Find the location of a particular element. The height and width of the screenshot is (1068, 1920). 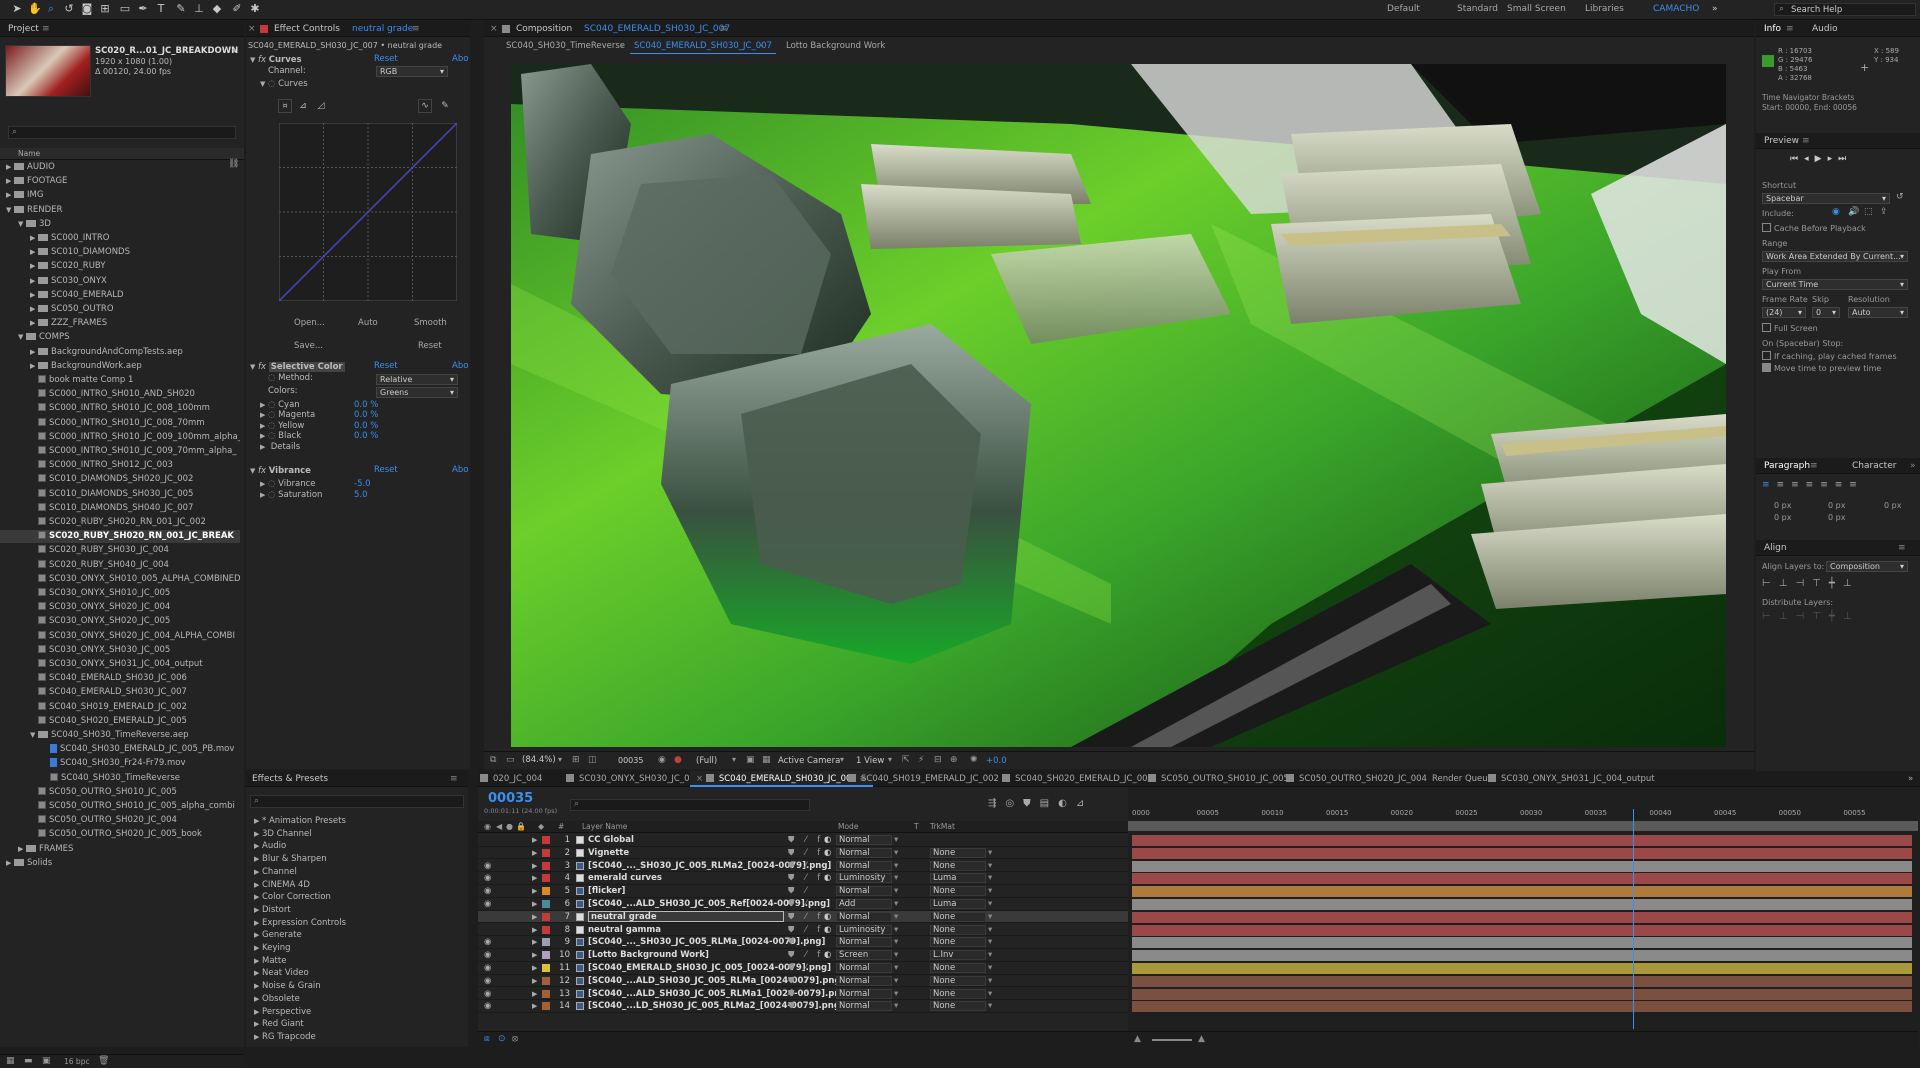

effect-controls-tab: Effect Controls is located at coordinates (307, 29).